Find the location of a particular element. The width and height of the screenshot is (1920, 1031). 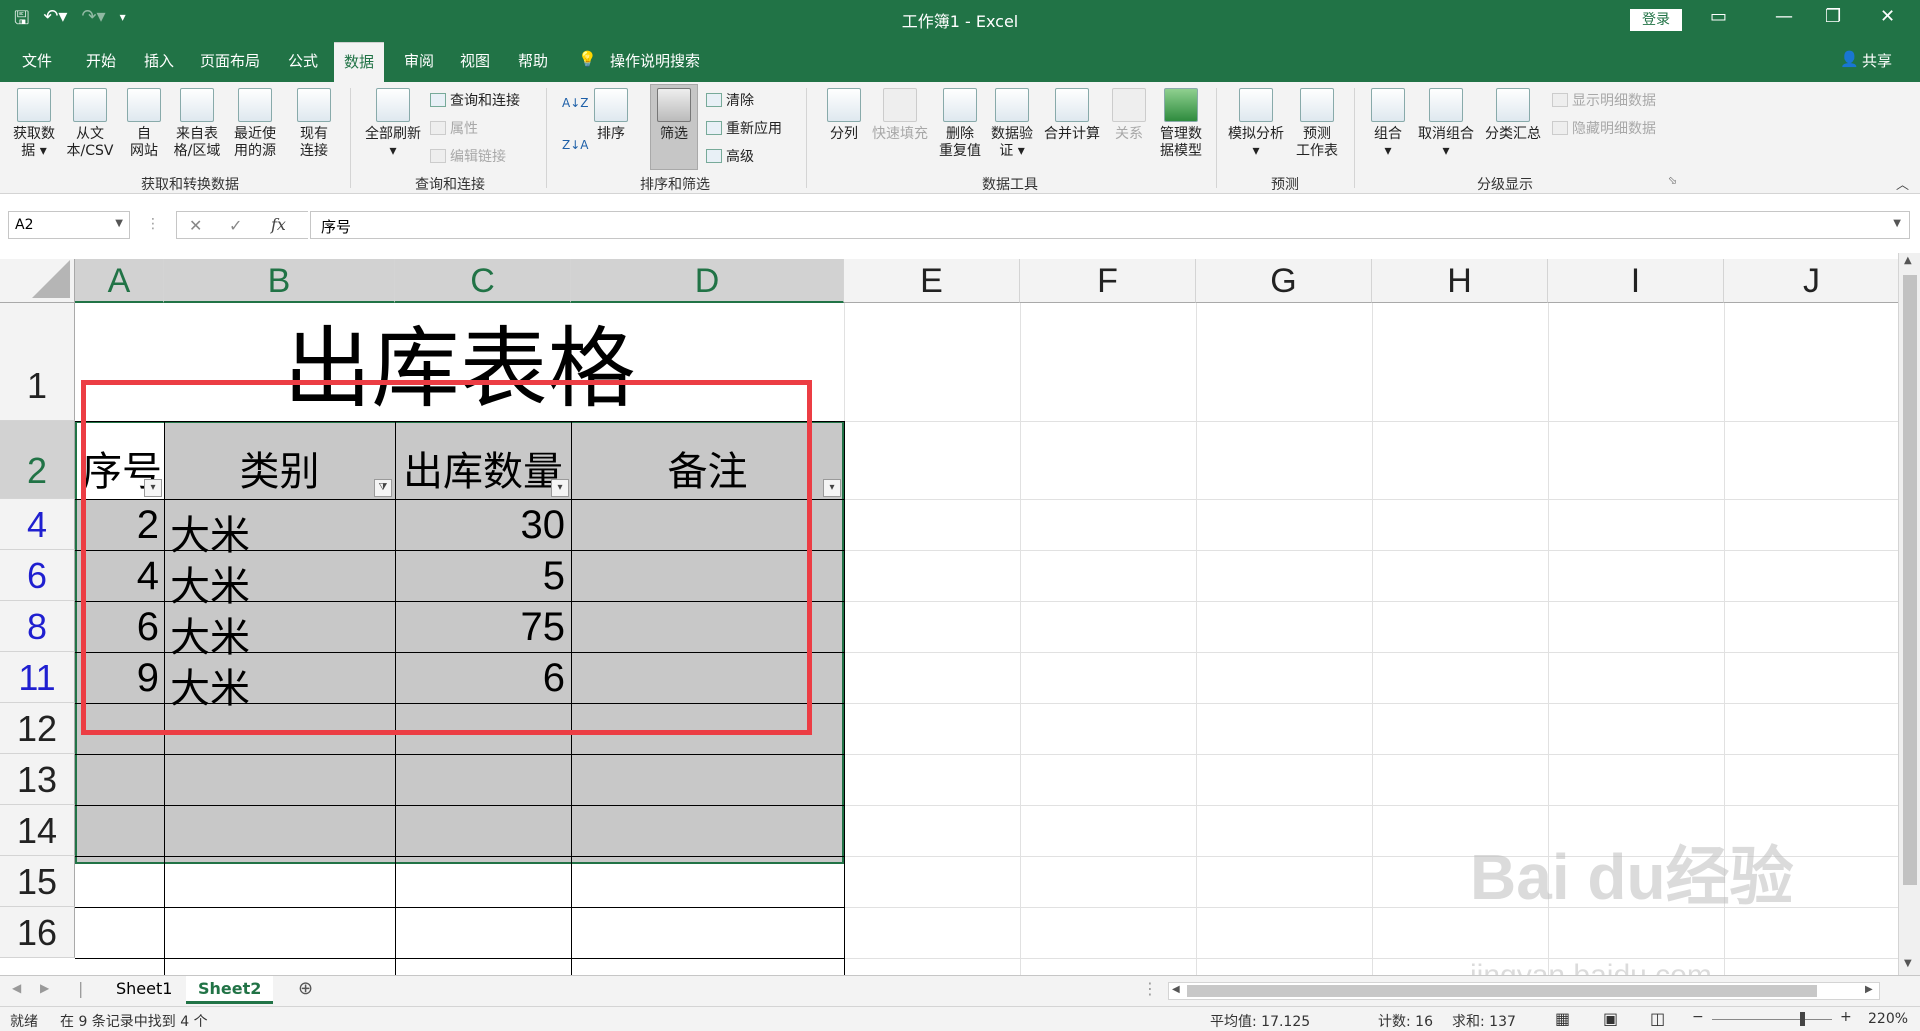

row-header-13: 13 is located at coordinates (37, 779).